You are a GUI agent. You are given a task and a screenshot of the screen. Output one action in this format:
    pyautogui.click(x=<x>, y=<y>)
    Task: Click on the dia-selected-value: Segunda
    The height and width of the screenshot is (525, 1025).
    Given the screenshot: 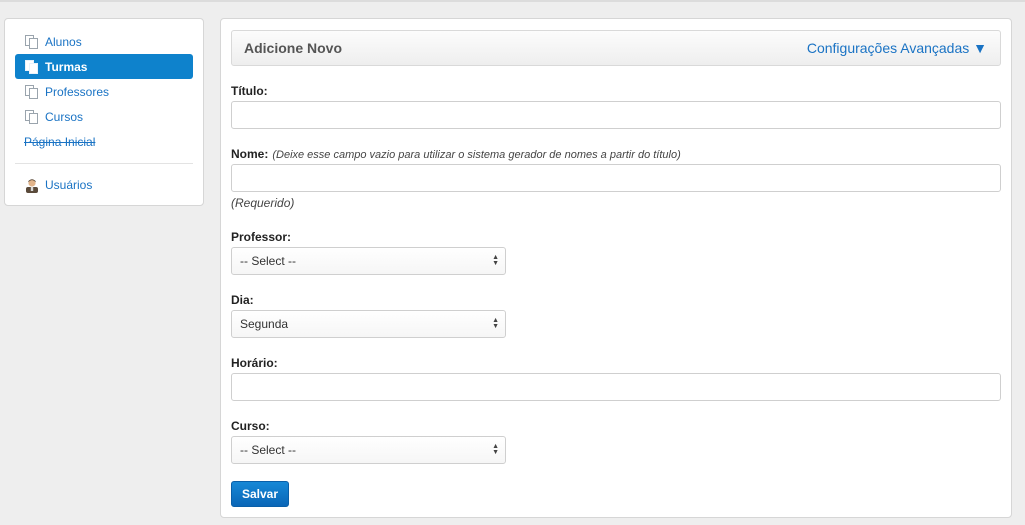 What is the action you would take?
    pyautogui.click(x=264, y=324)
    